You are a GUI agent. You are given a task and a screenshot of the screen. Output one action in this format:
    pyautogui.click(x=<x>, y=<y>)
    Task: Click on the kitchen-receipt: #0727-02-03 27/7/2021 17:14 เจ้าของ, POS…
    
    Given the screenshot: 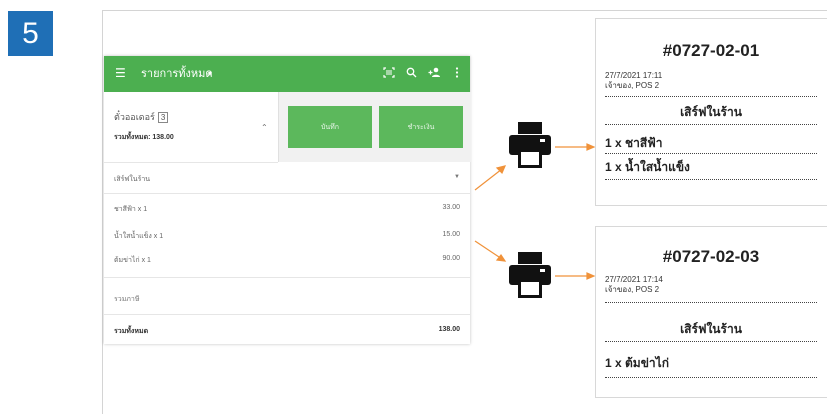 What is the action you would take?
    pyautogui.click(x=711, y=312)
    